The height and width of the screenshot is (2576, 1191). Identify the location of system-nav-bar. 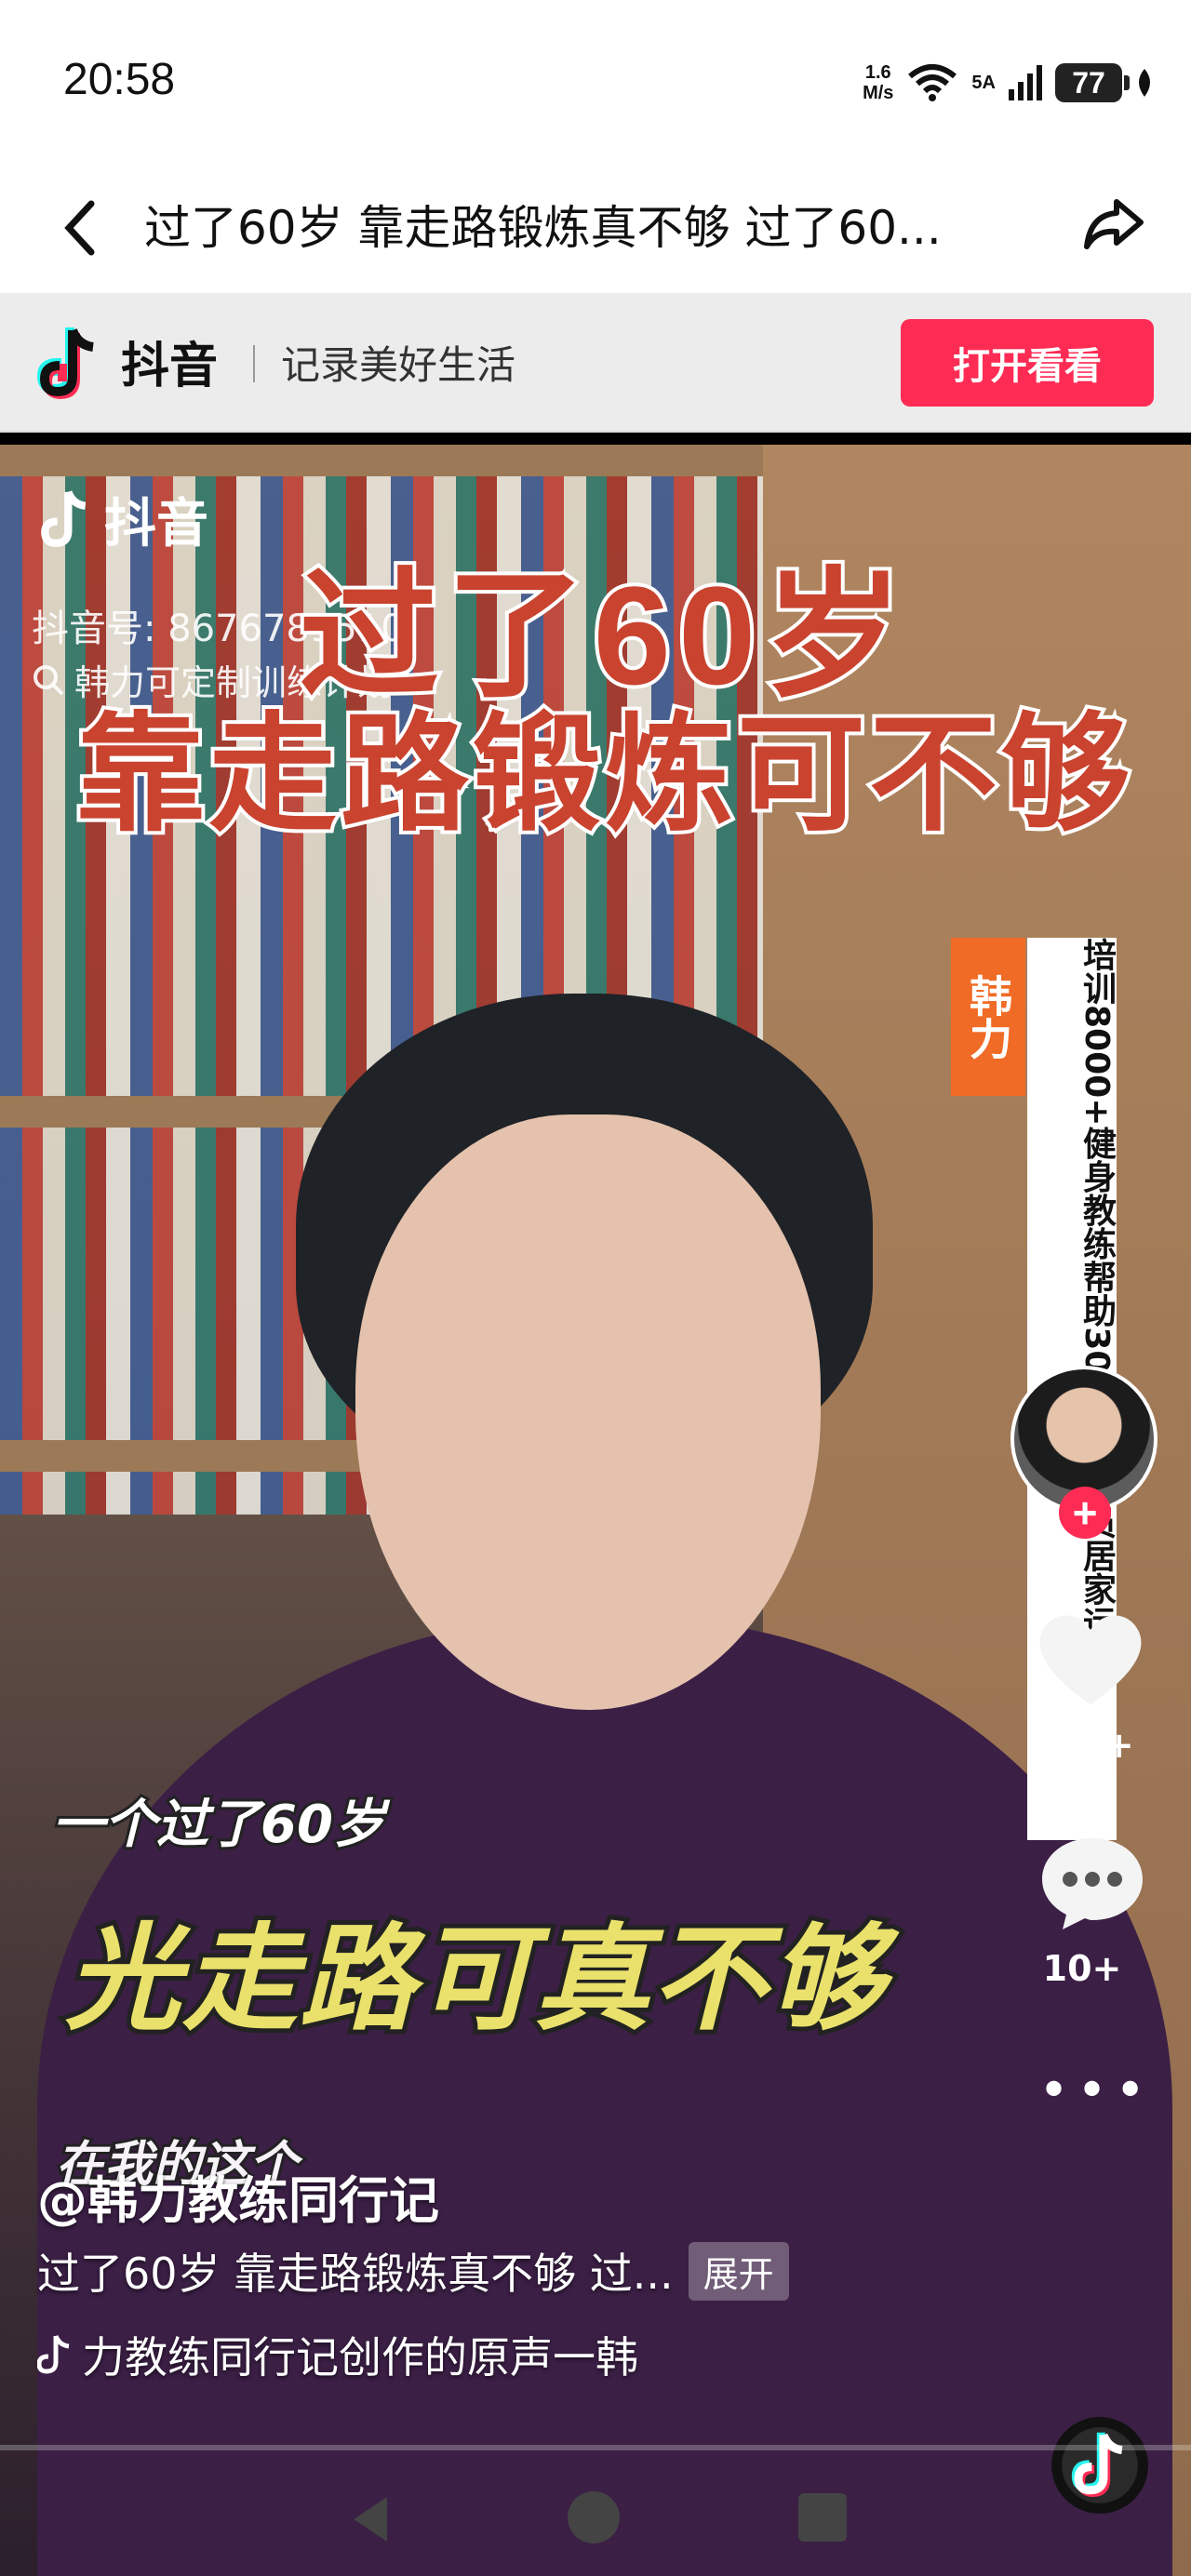
(595, 2524).